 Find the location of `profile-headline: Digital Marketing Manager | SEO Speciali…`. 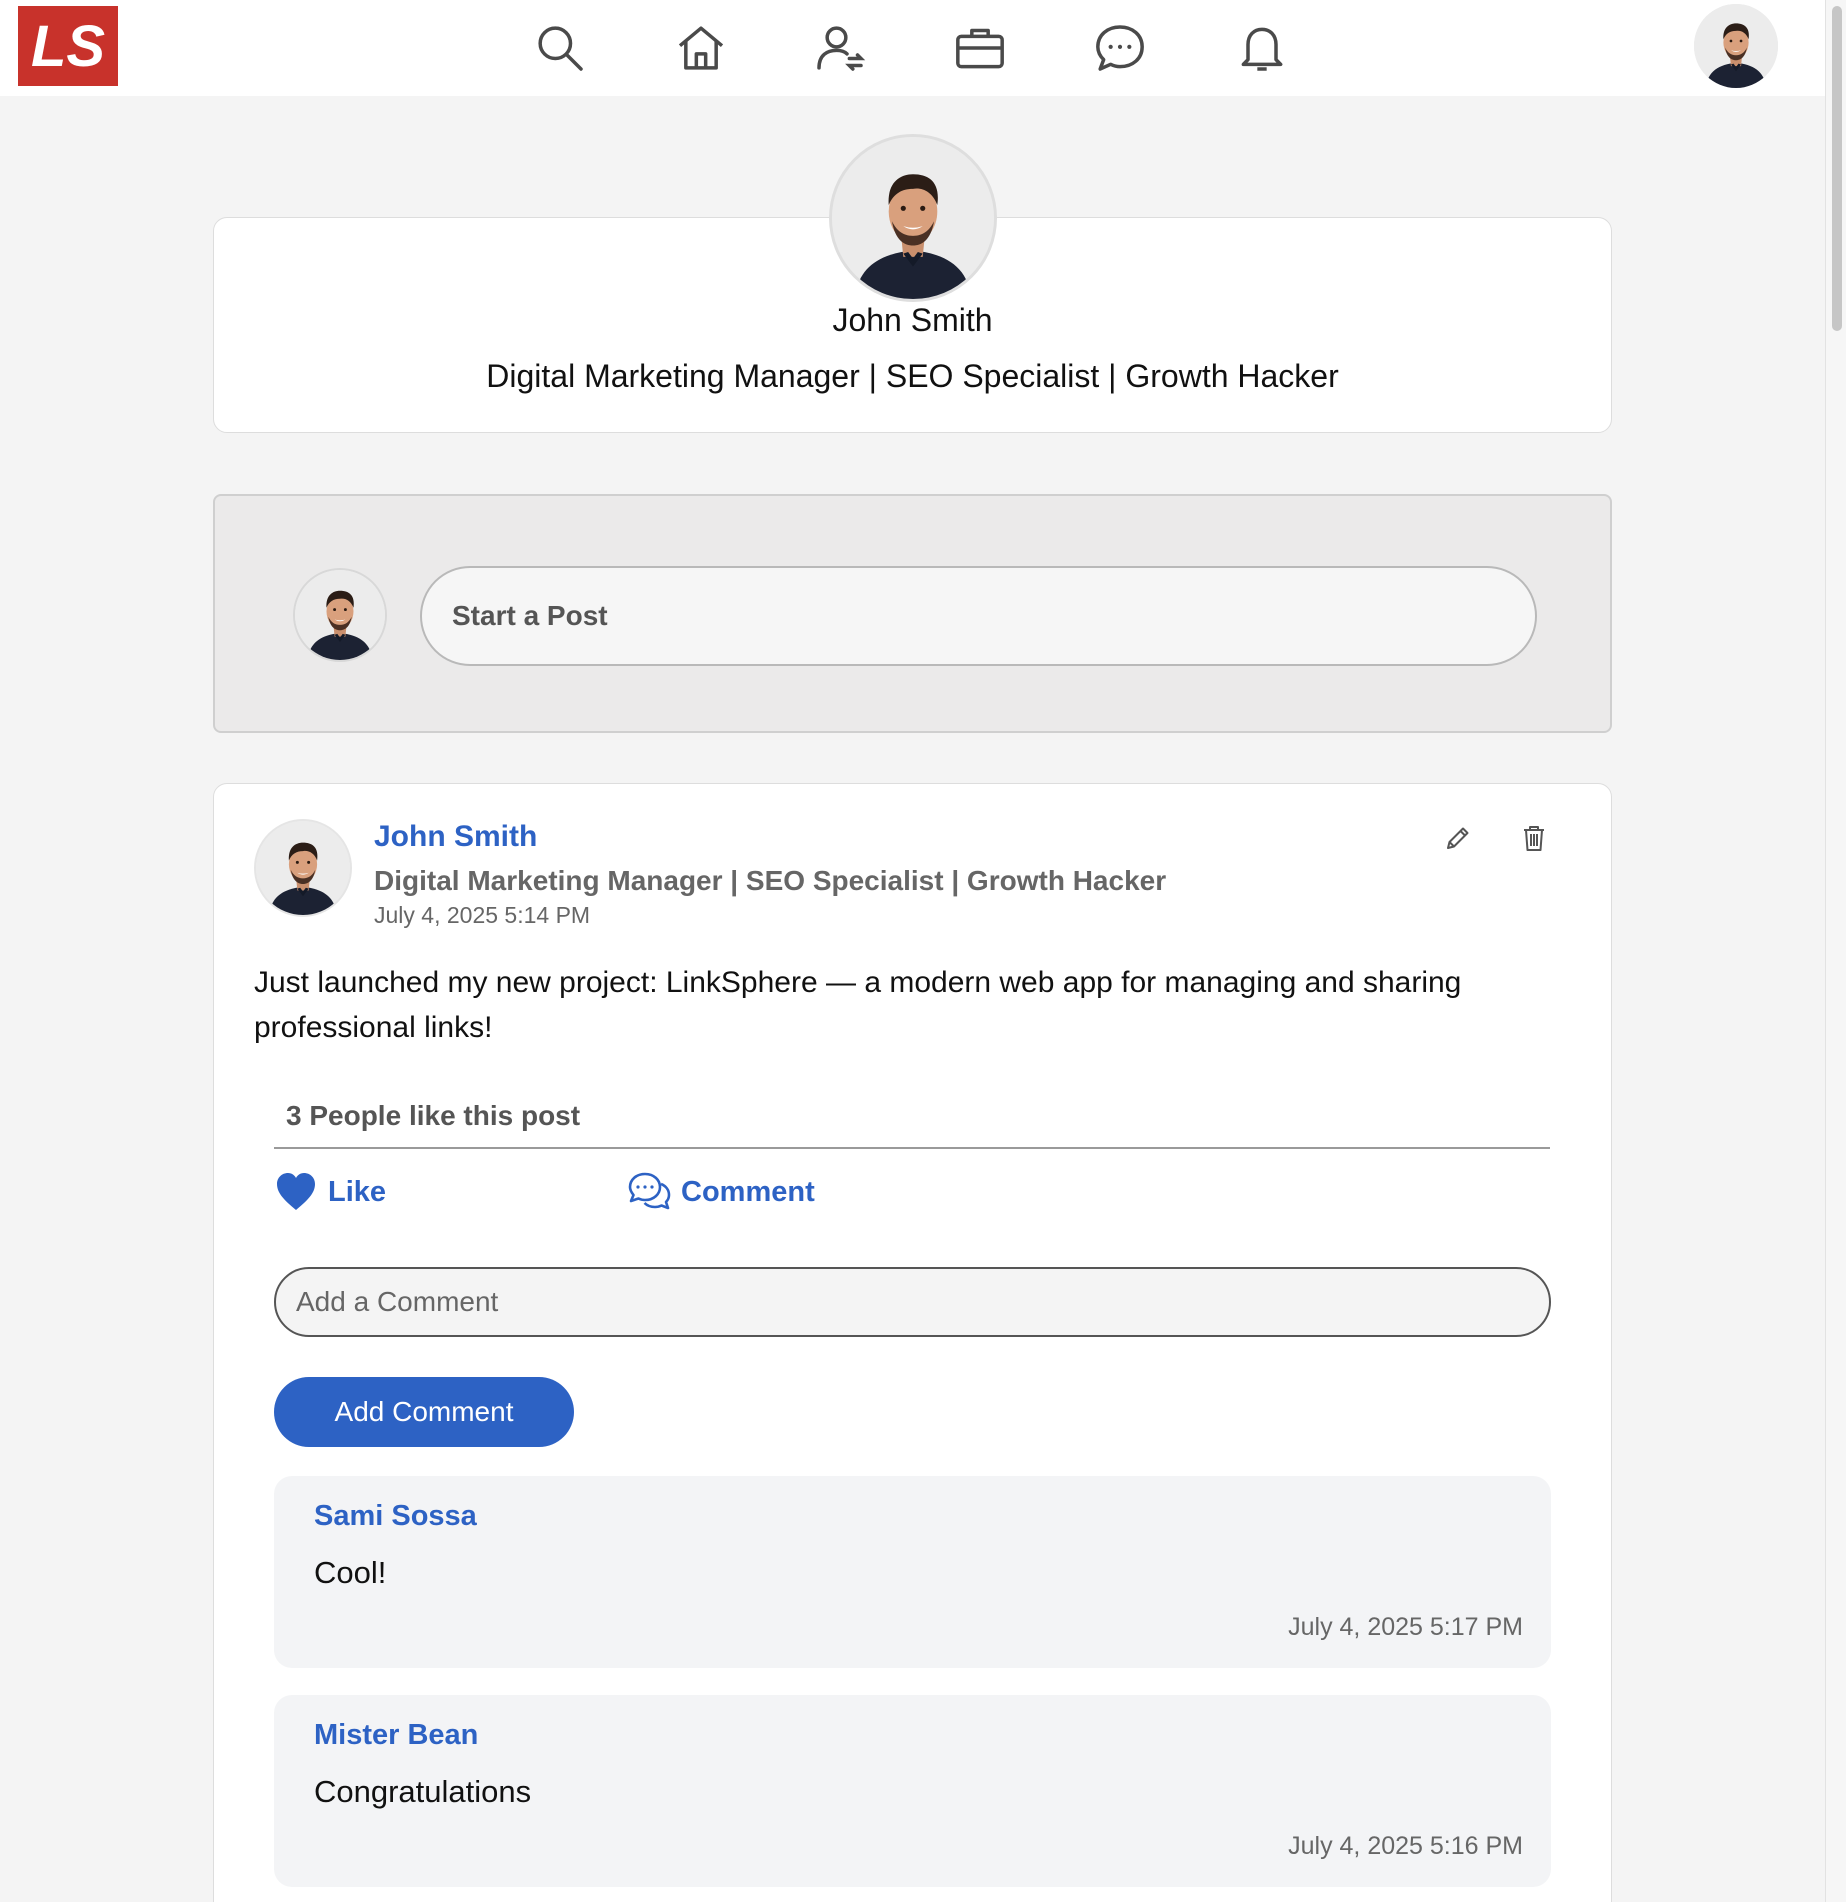

profile-headline: Digital Marketing Manager | SEO Speciali… is located at coordinates (912, 376).